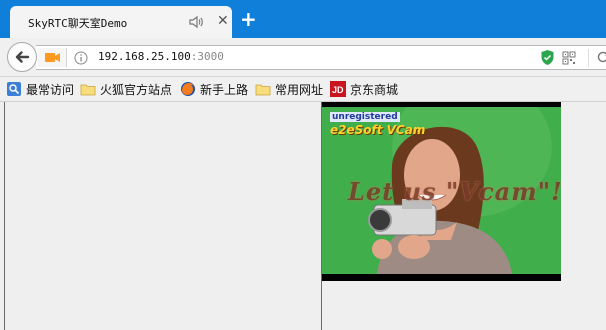 This screenshot has width=606, height=330. I want to click on bookmarks-toolbar: 最常访问 火狐官方站点 新手上路 常用网址 JD 京东商城, so click(303, 89).